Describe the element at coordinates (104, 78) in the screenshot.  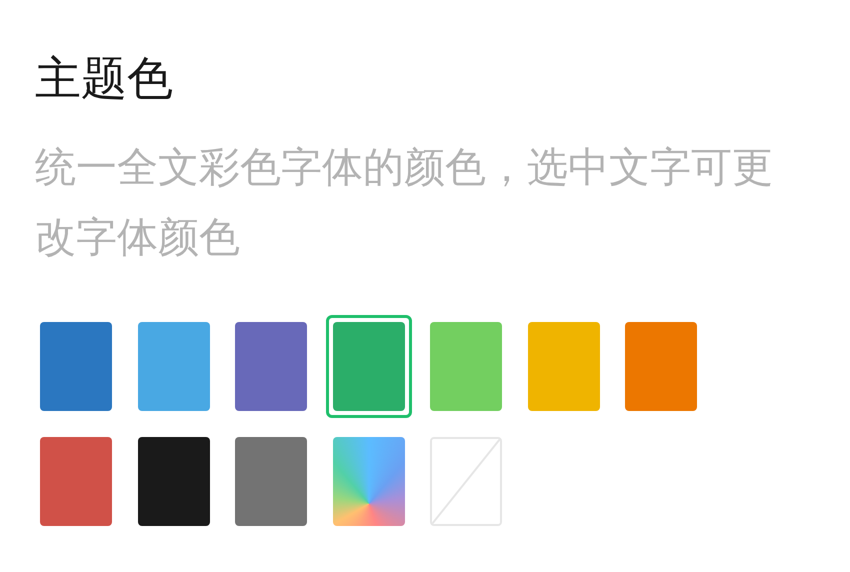
I see `section-title: 主题色` at that location.